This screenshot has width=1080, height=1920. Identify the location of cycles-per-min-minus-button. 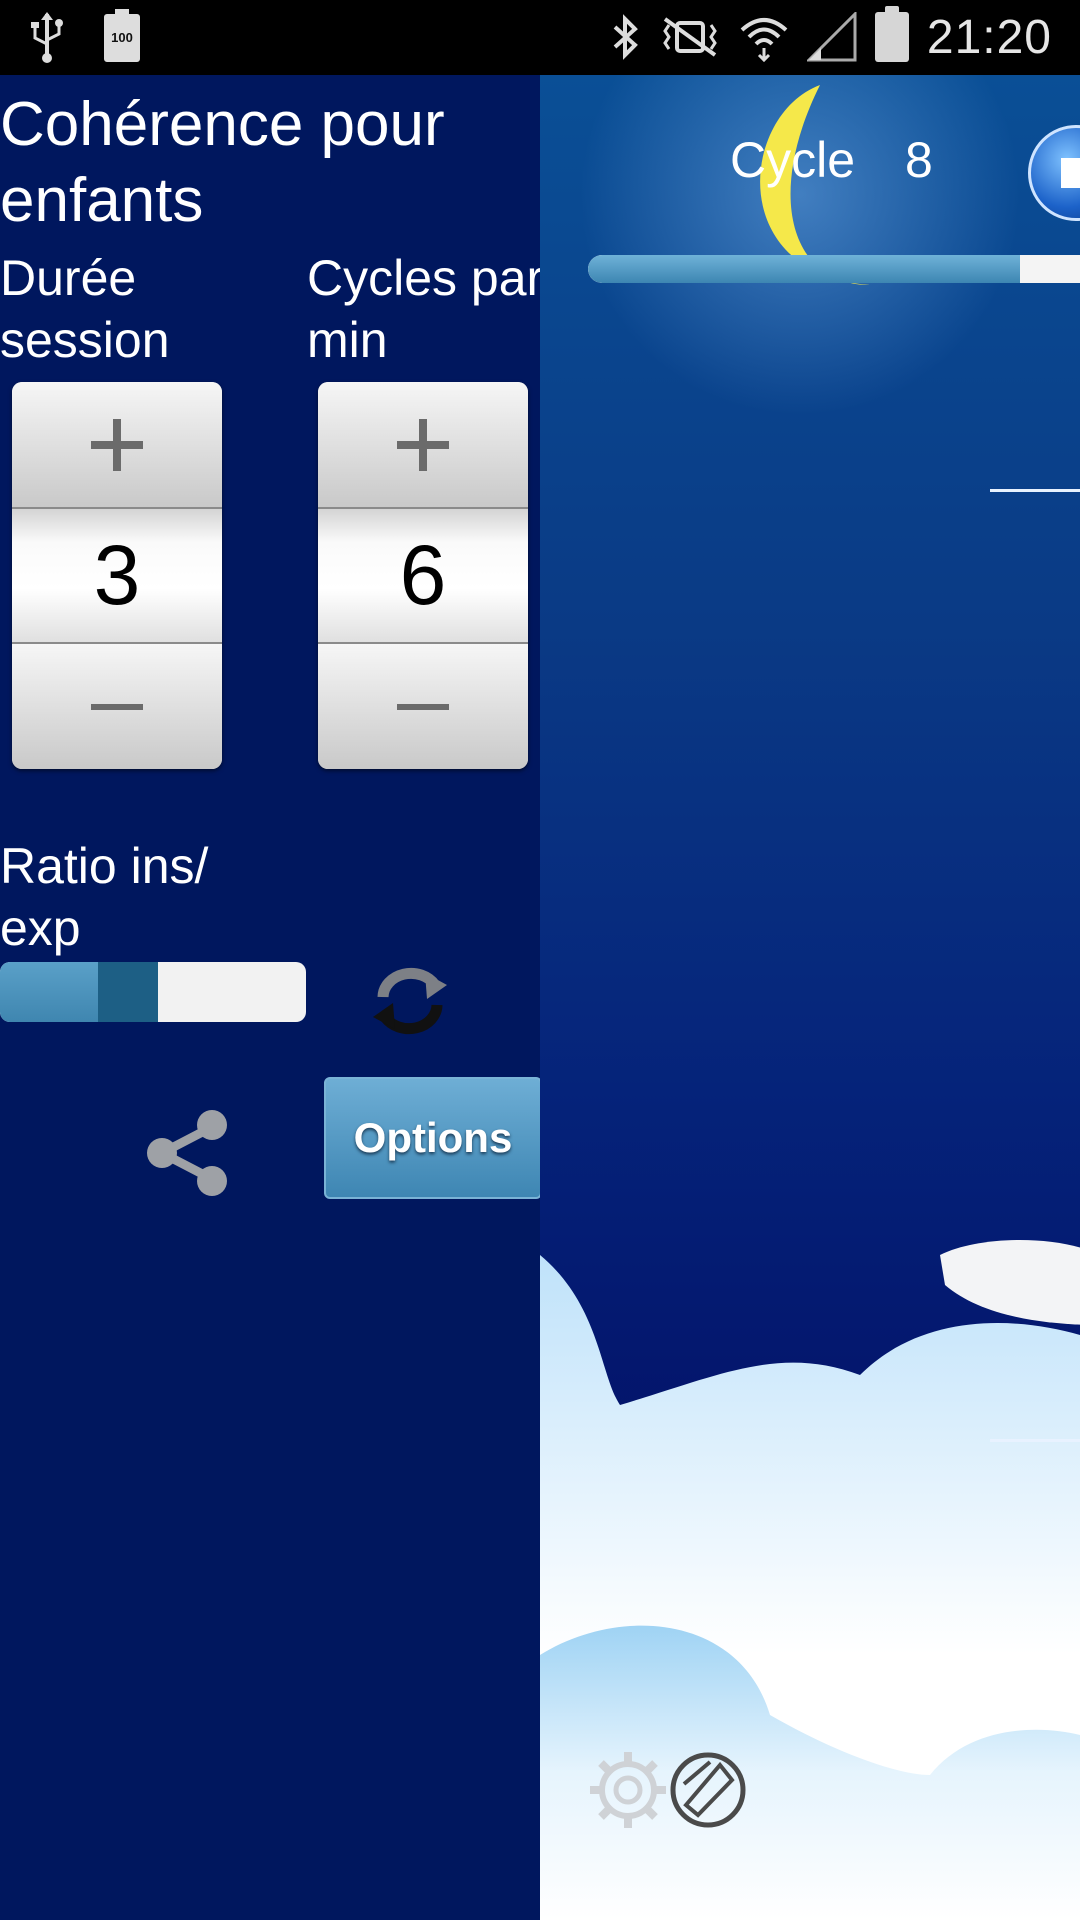
(423, 705).